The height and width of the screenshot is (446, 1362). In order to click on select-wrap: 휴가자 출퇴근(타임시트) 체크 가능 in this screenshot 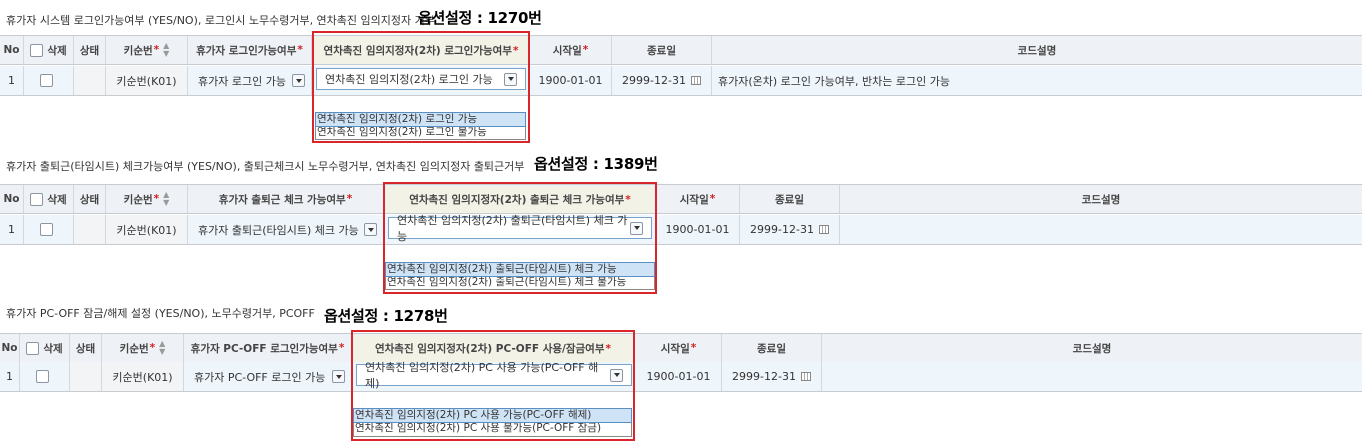, I will do `click(285, 230)`.